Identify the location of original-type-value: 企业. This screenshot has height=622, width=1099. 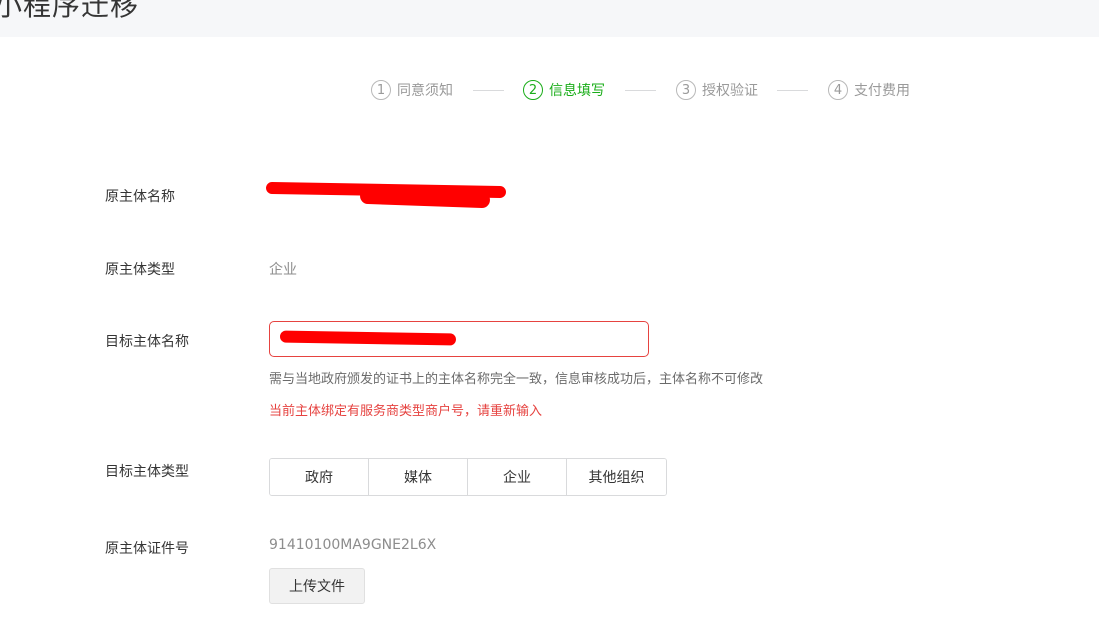
(283, 270).